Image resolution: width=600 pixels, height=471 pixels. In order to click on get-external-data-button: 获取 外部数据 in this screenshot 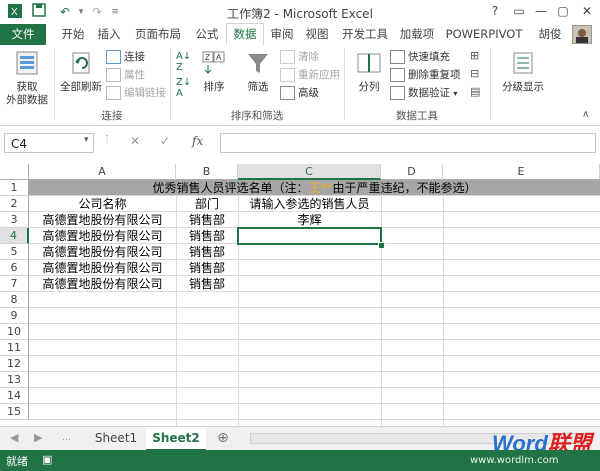, I will do `click(27, 78)`.